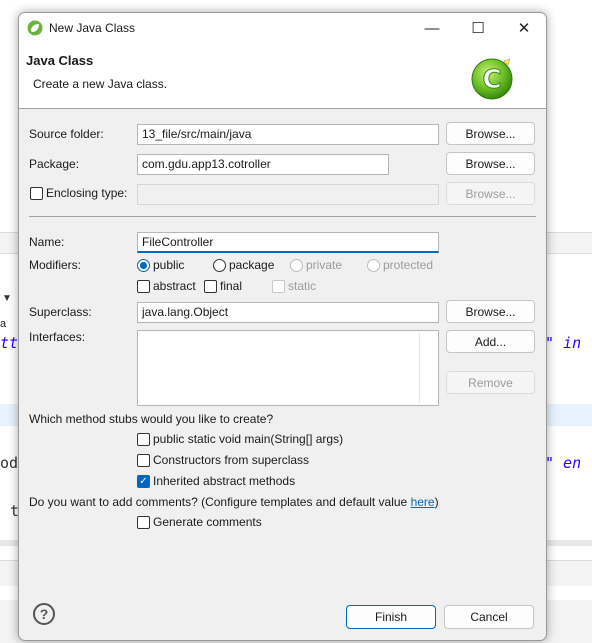 This screenshot has height=643, width=592. Describe the element at coordinates (54, 164) in the screenshot. I see `package-label: Package:` at that location.